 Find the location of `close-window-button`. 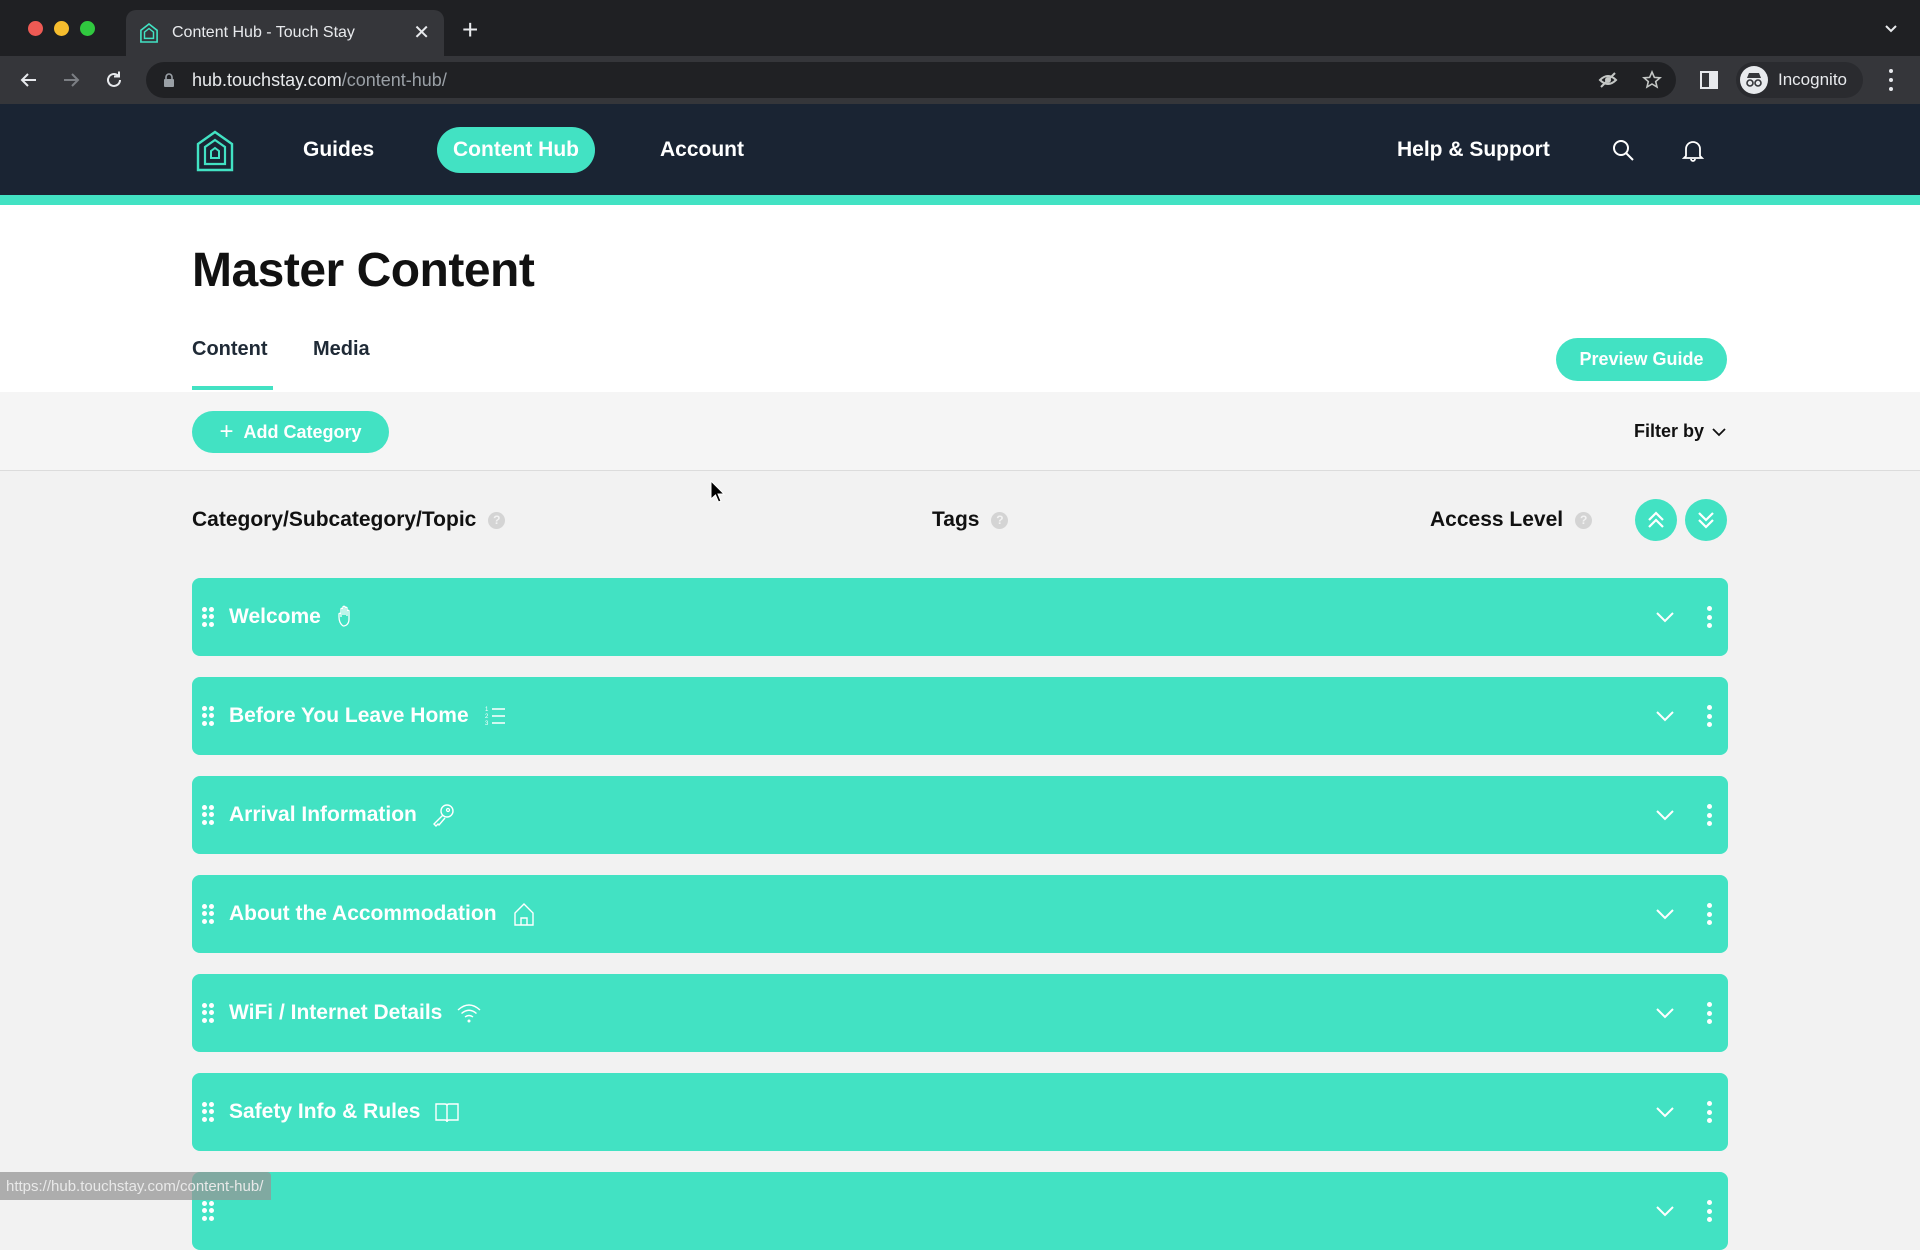

close-window-button is located at coordinates (35, 28).